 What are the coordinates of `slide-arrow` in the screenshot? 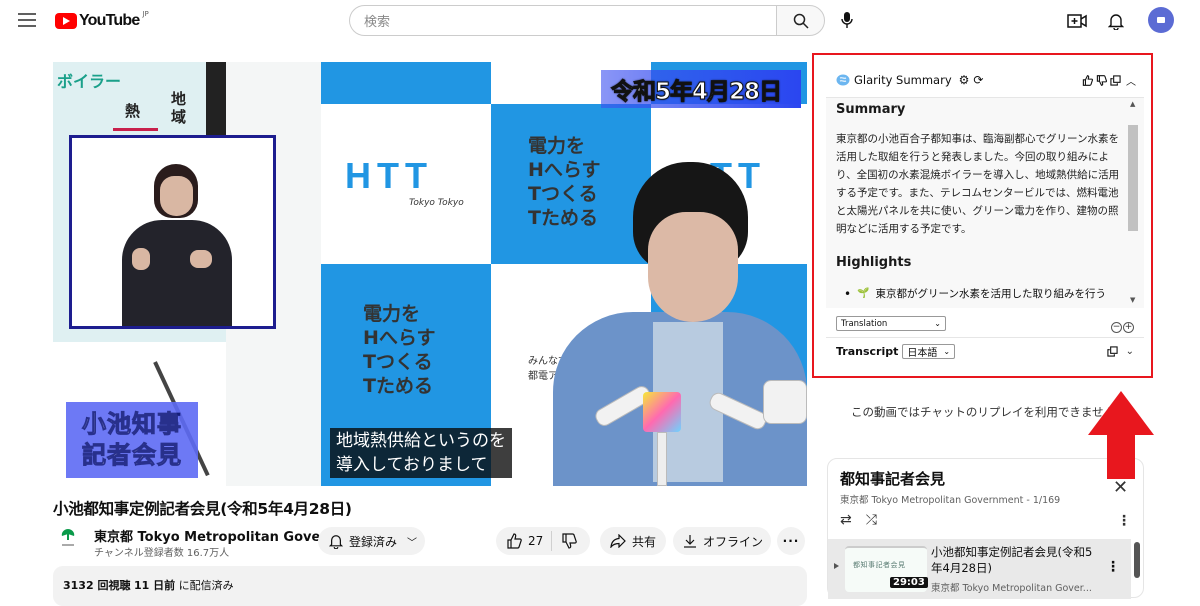 It's located at (135, 129).